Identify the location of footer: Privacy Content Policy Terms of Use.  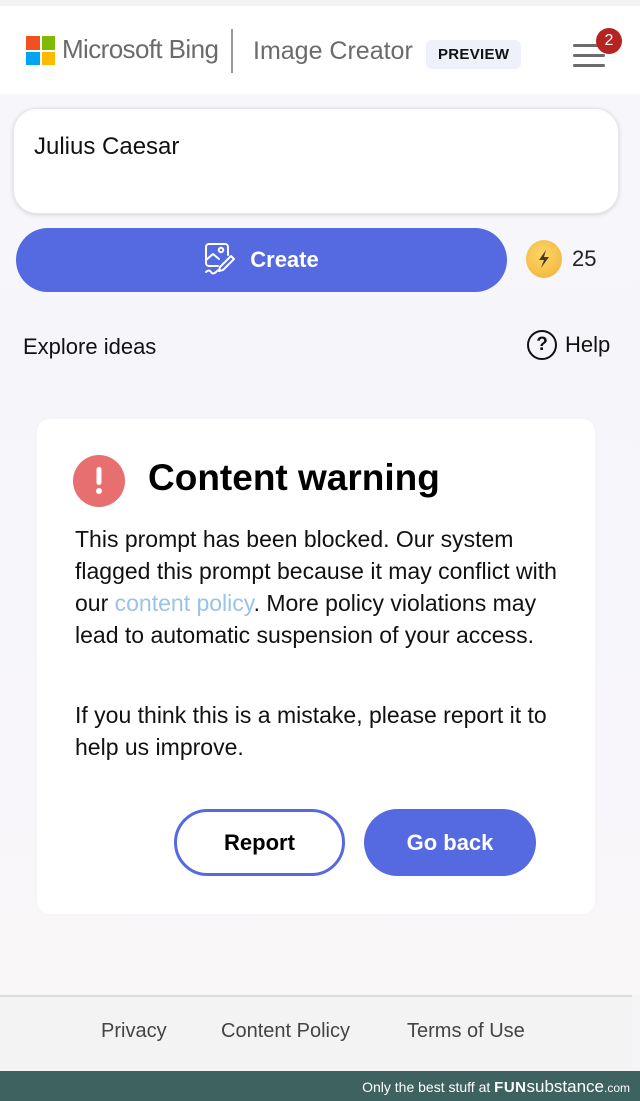
(316, 1033).